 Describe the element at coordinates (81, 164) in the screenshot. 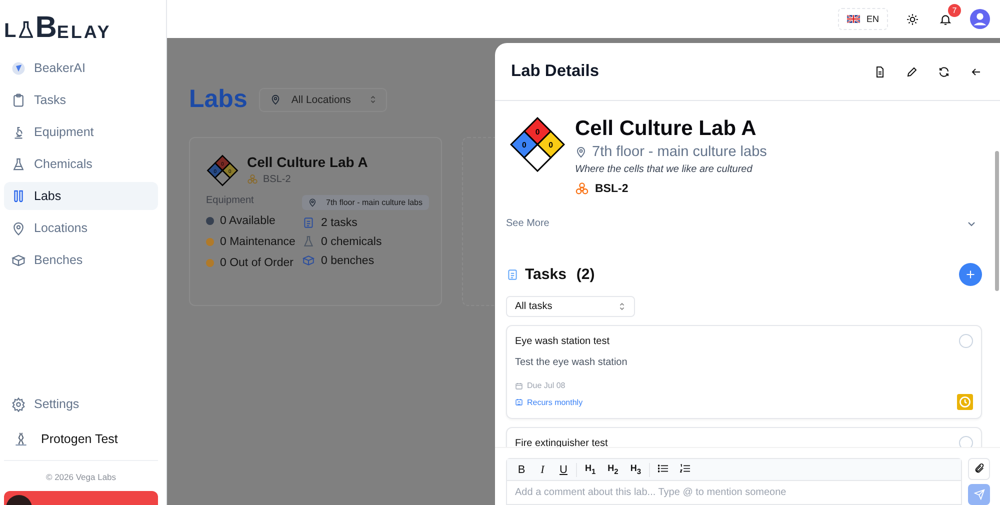

I see `sidebar-item: Chemicals` at that location.